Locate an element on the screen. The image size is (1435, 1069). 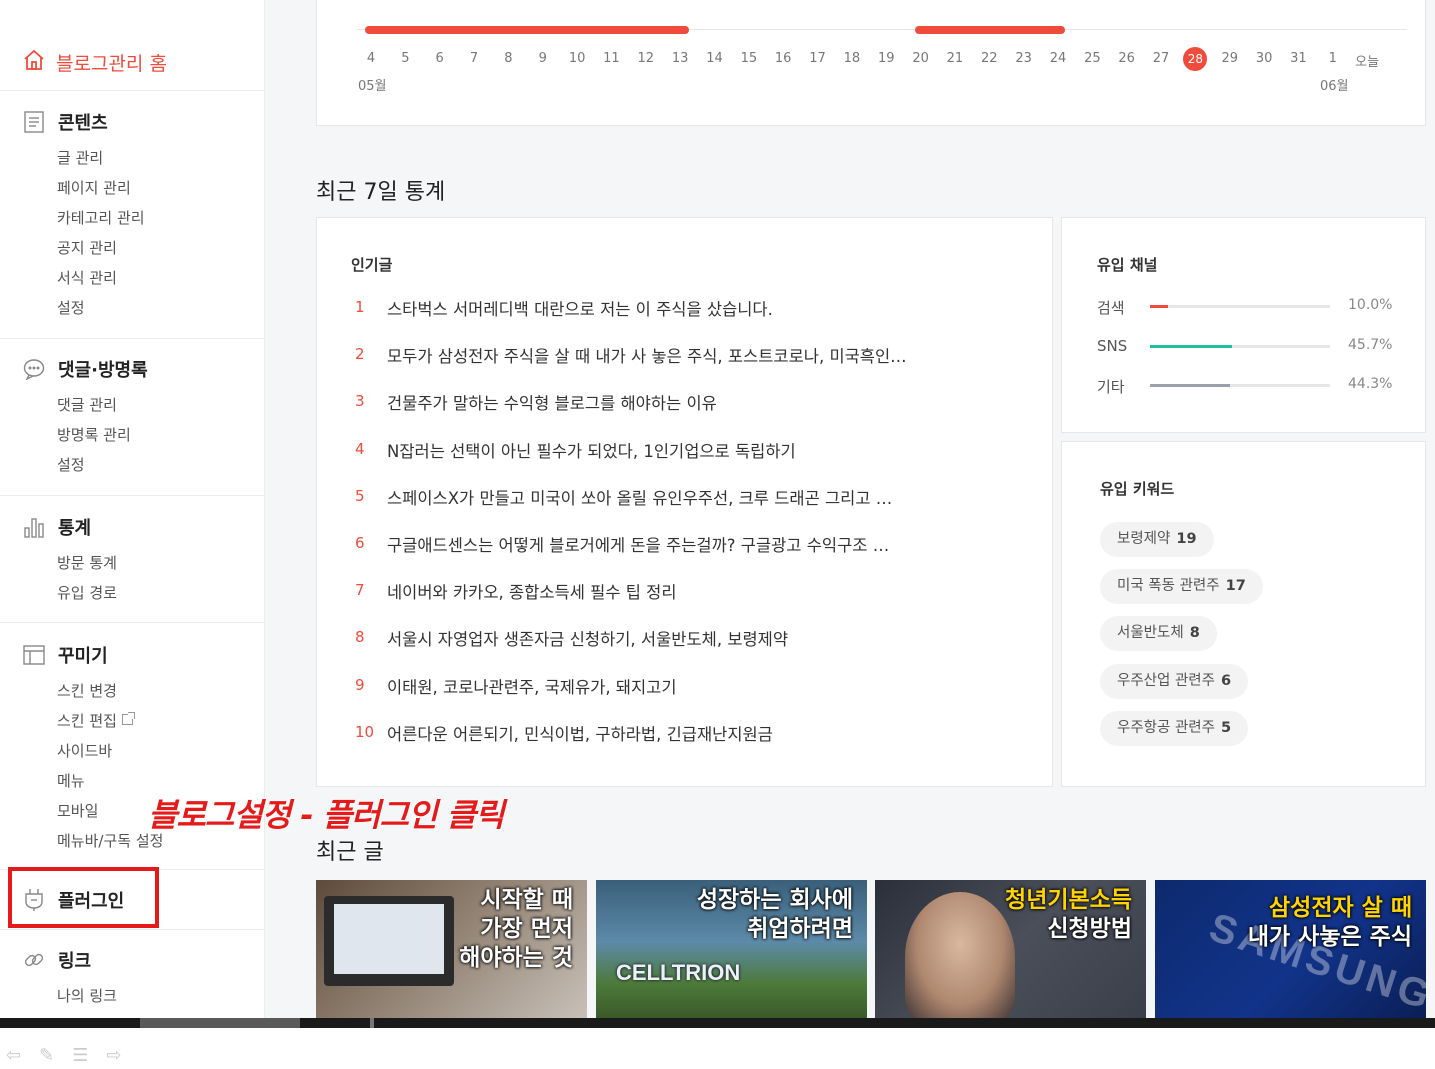
sidebar-item-post-manage: 글 관리 is located at coordinates (161, 158).